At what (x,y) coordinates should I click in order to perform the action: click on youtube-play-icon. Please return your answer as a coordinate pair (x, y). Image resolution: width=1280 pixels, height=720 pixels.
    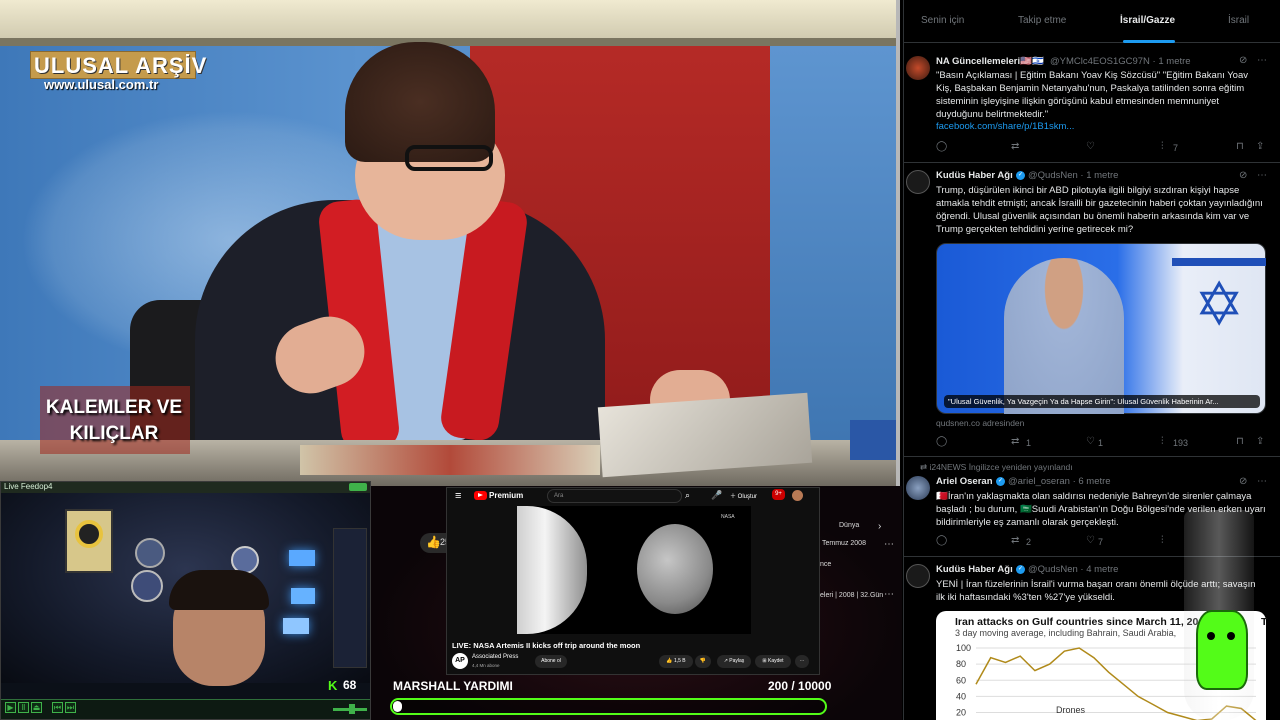
    Looking at the image, I should click on (480, 495).